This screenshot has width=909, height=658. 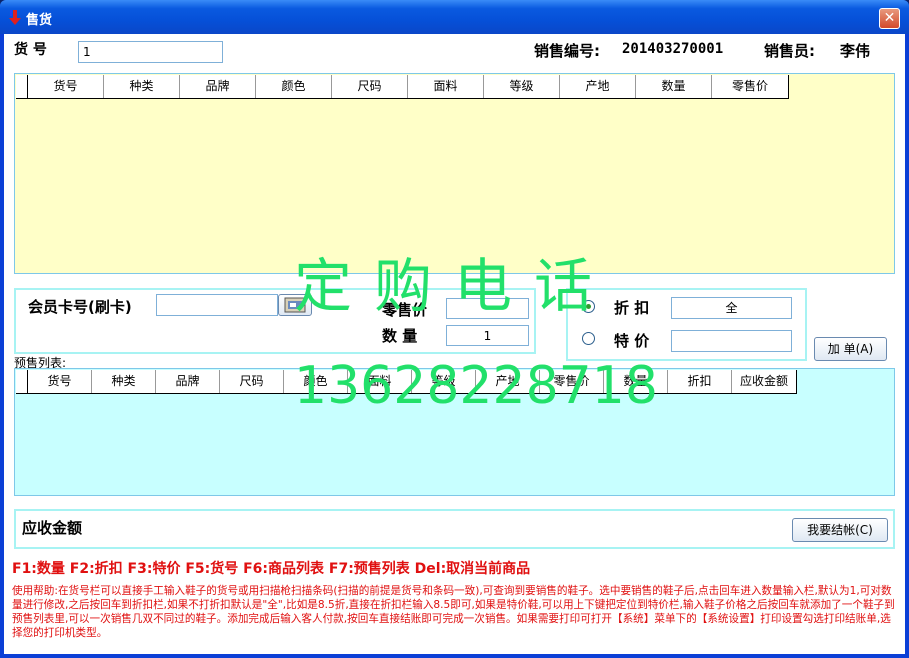 I want to click on close-button: ✕, so click(x=889, y=18).